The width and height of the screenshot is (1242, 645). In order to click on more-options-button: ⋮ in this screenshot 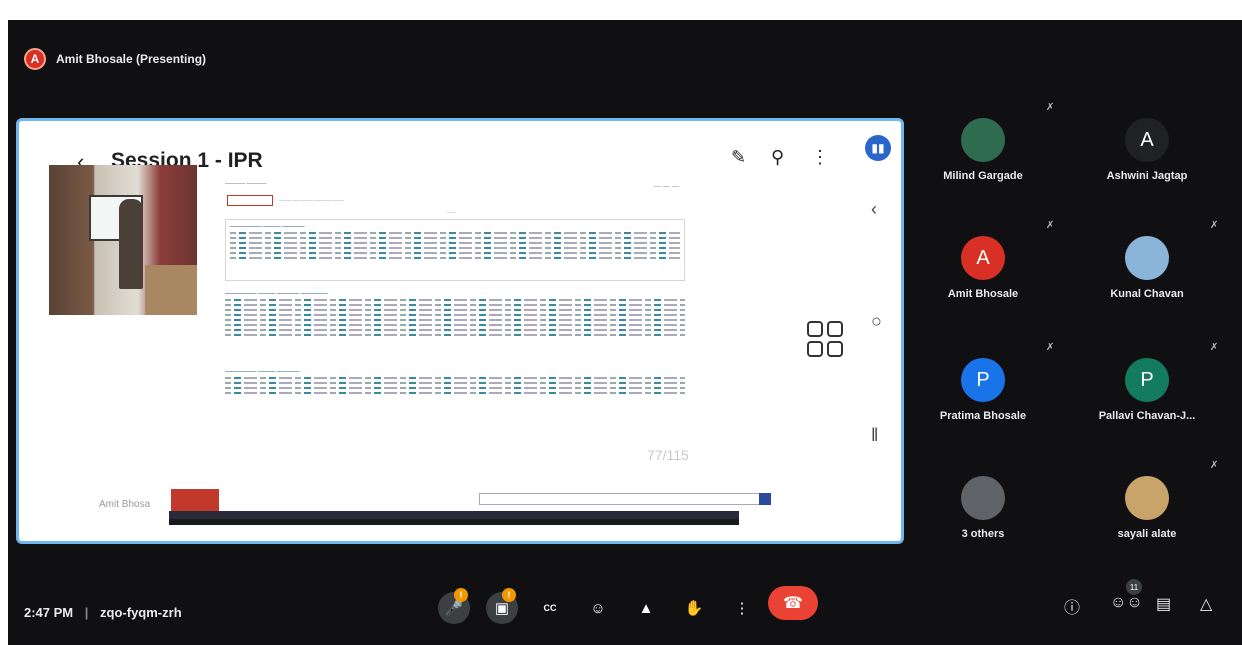, I will do `click(742, 608)`.